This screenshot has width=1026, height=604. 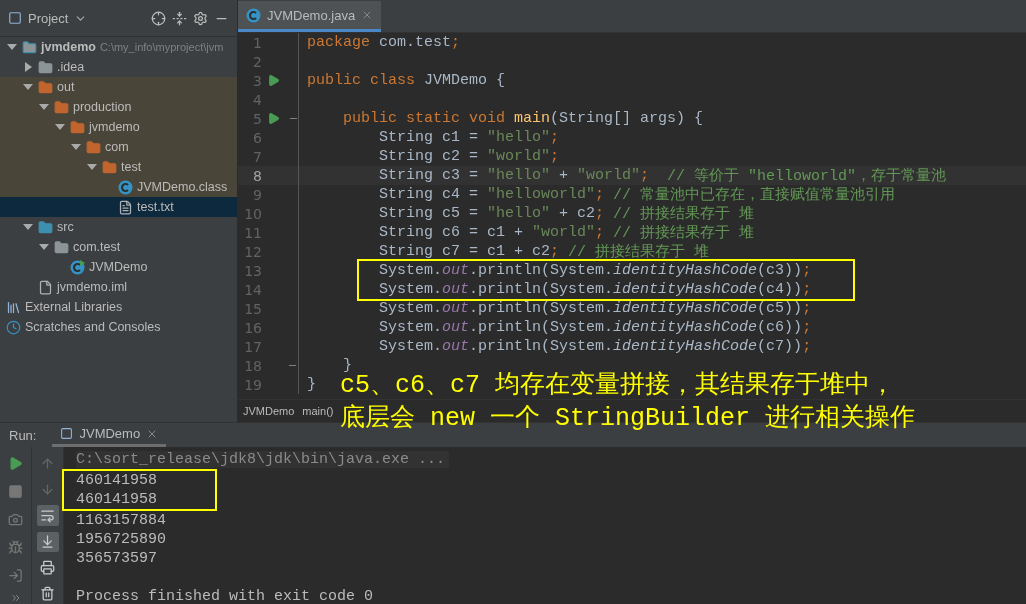 What do you see at coordinates (45, 287) in the screenshot?
I see `file-icon` at bounding box center [45, 287].